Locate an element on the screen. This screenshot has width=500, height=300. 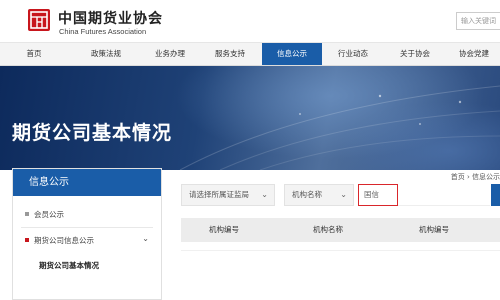
logo-title-cn: 中国期货业协会 is located at coordinates (110, 18).